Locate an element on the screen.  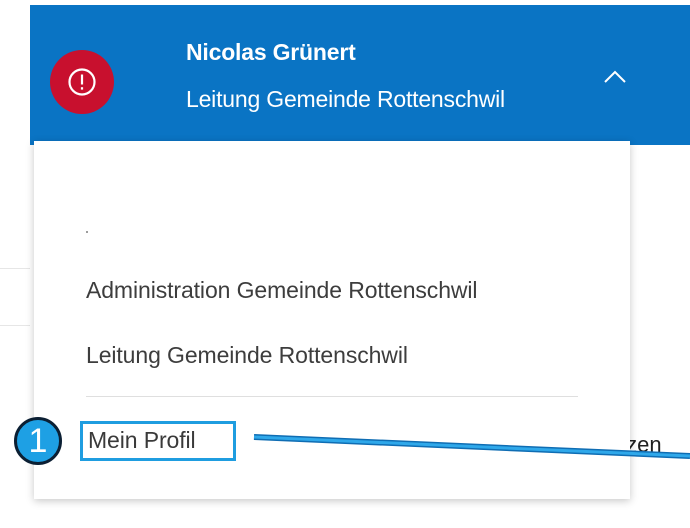
annotation-highlight-box is located at coordinates (158, 441).